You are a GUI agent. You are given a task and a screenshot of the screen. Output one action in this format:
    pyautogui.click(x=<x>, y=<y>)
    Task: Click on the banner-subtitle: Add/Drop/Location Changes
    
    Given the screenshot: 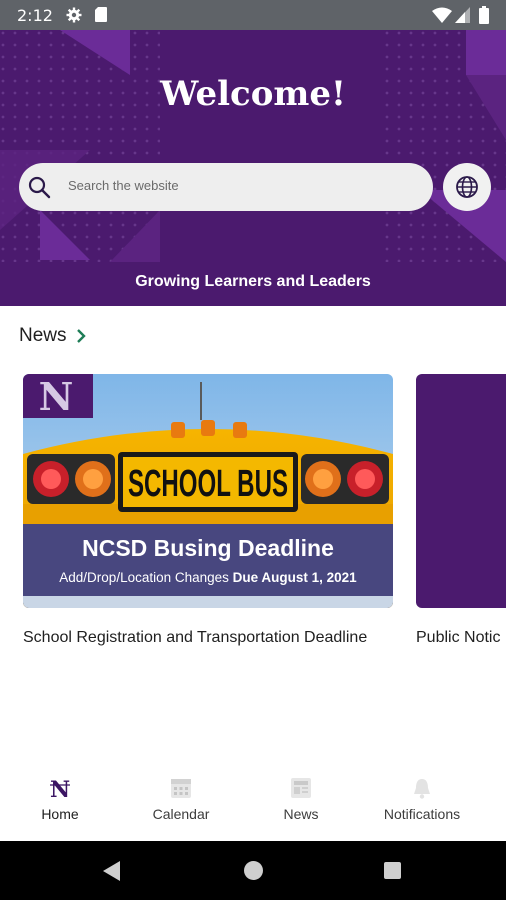 What is the action you would take?
    pyautogui.click(x=145, y=577)
    